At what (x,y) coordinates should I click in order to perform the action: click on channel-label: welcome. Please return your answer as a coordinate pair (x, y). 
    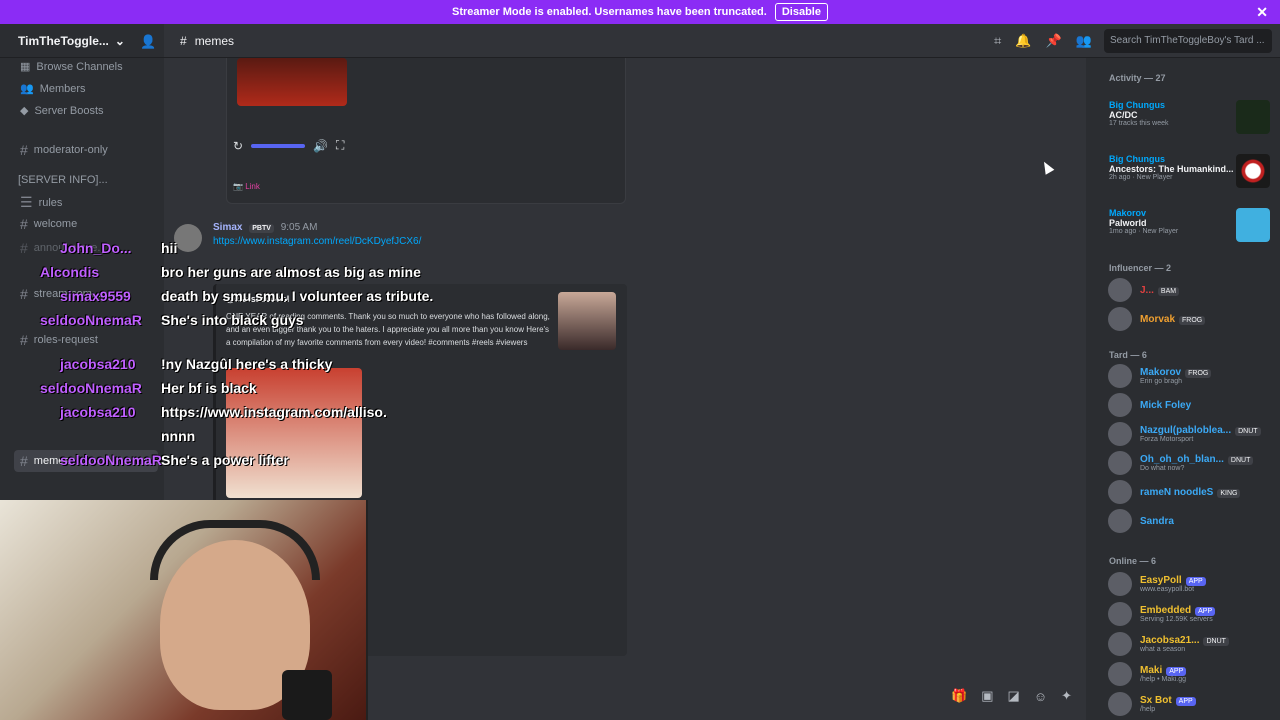
    Looking at the image, I should click on (55, 224).